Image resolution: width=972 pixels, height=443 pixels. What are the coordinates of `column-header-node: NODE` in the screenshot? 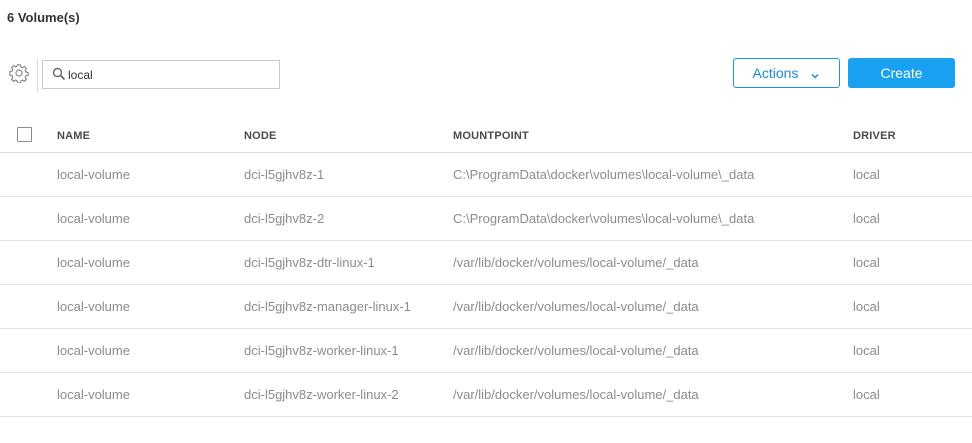 It's located at (260, 136).